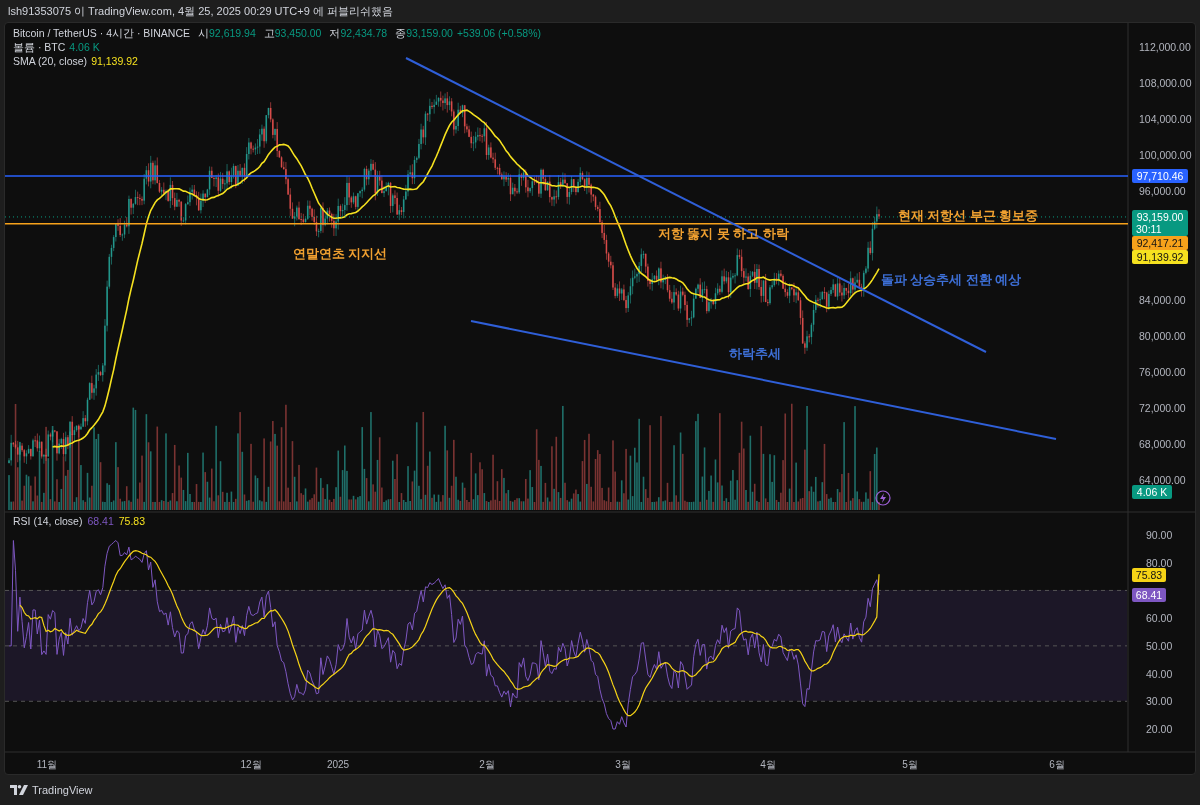 This screenshot has height=805, width=1200. What do you see at coordinates (50, 61) in the screenshot?
I see `sma-label: SMA (20, close)` at bounding box center [50, 61].